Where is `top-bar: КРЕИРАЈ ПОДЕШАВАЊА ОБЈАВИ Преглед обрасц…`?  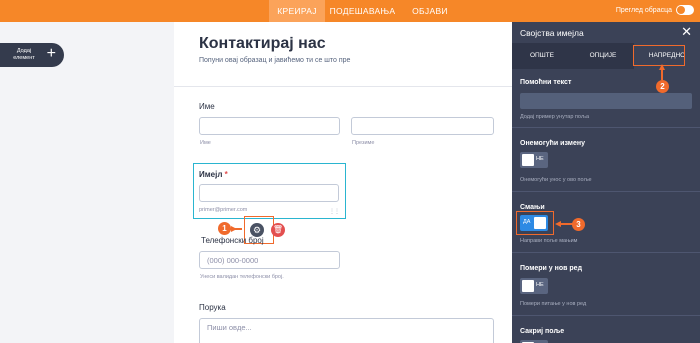 top-bar: КРЕИРАЈ ПОДЕШАВАЊА ОБЈАВИ Преглед обрасц… is located at coordinates (350, 11).